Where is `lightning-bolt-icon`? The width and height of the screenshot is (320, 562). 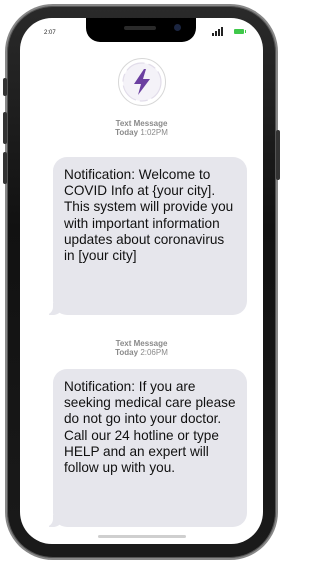
lightning-bolt-icon is located at coordinates (142, 82).